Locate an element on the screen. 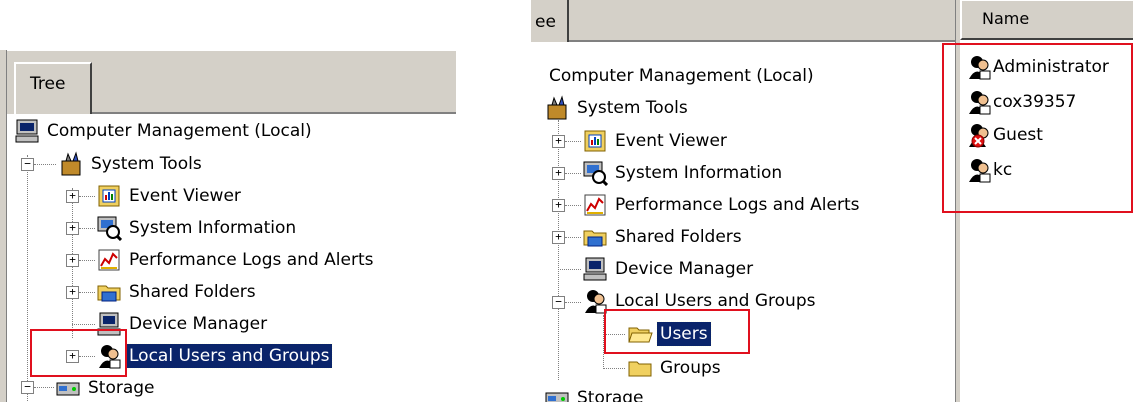 The width and height of the screenshot is (1133, 402). column-header-label: Name is located at coordinates (1006, 18).